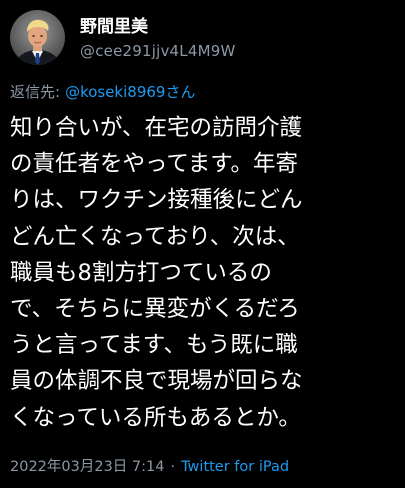 The image size is (405, 488). What do you see at coordinates (158, 51) in the screenshot?
I see `user-handle: @cee291jjv4L4M9W` at bounding box center [158, 51].